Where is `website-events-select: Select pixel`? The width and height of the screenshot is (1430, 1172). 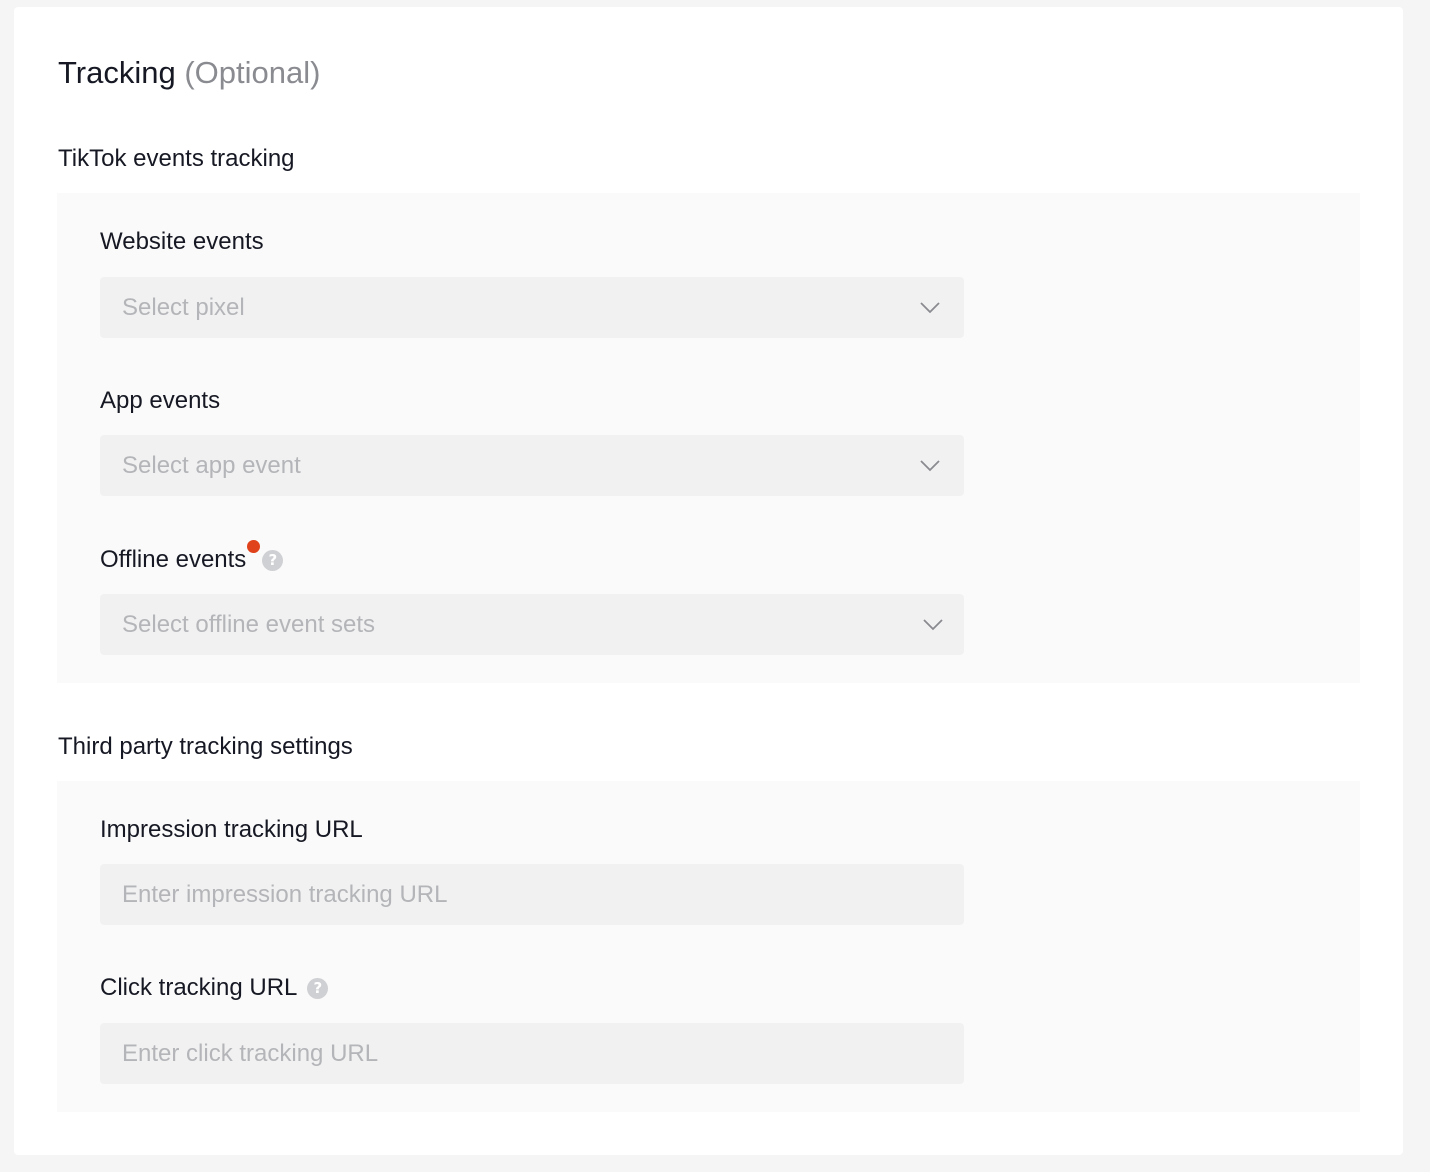 website-events-select: Select pixel is located at coordinates (532, 307).